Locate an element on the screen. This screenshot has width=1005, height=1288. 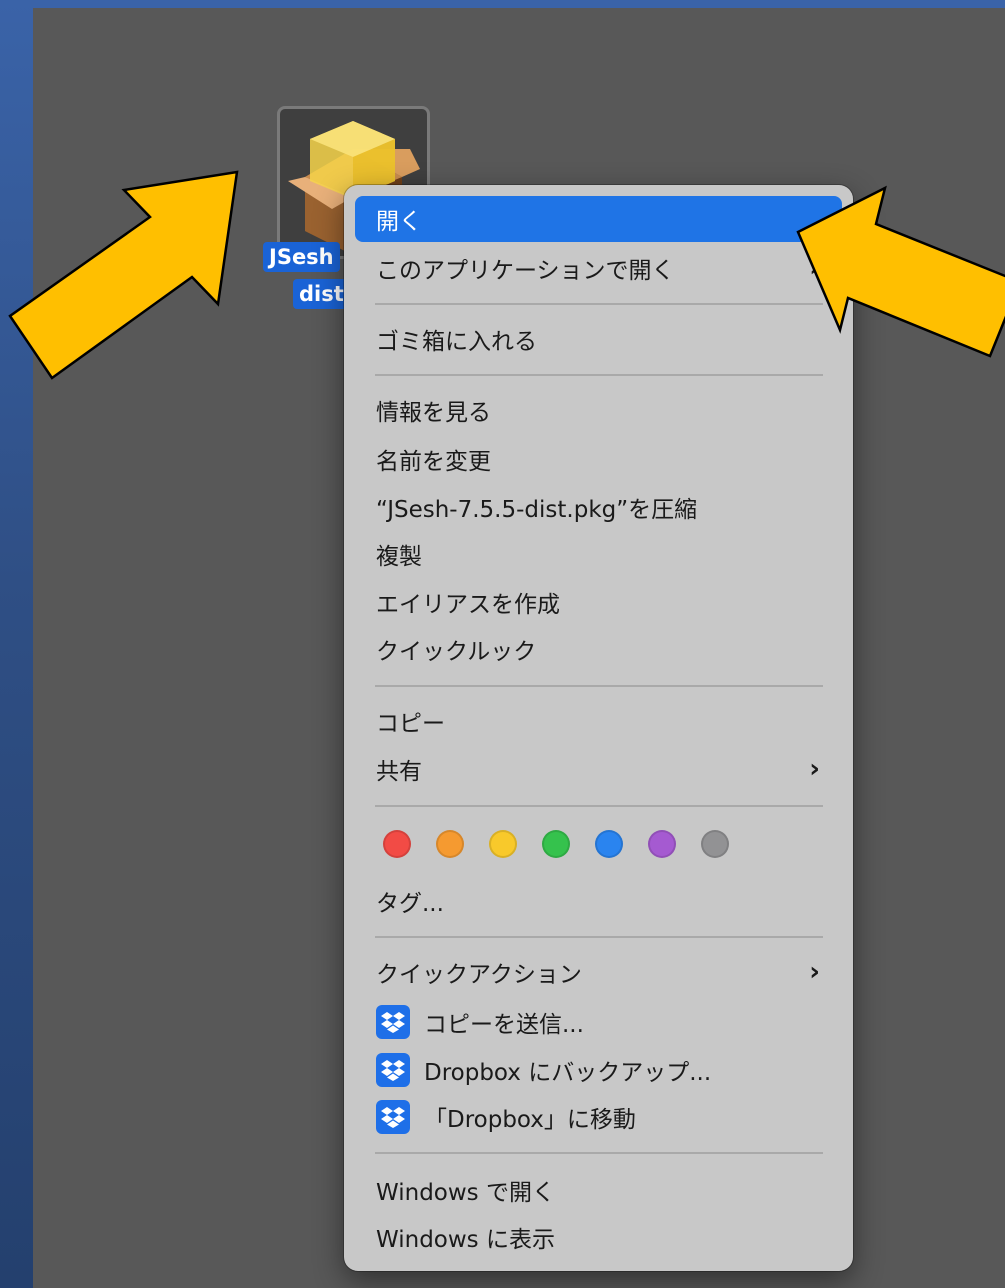
menu-item-label: Windows で開く is located at coordinates (465, 1193).